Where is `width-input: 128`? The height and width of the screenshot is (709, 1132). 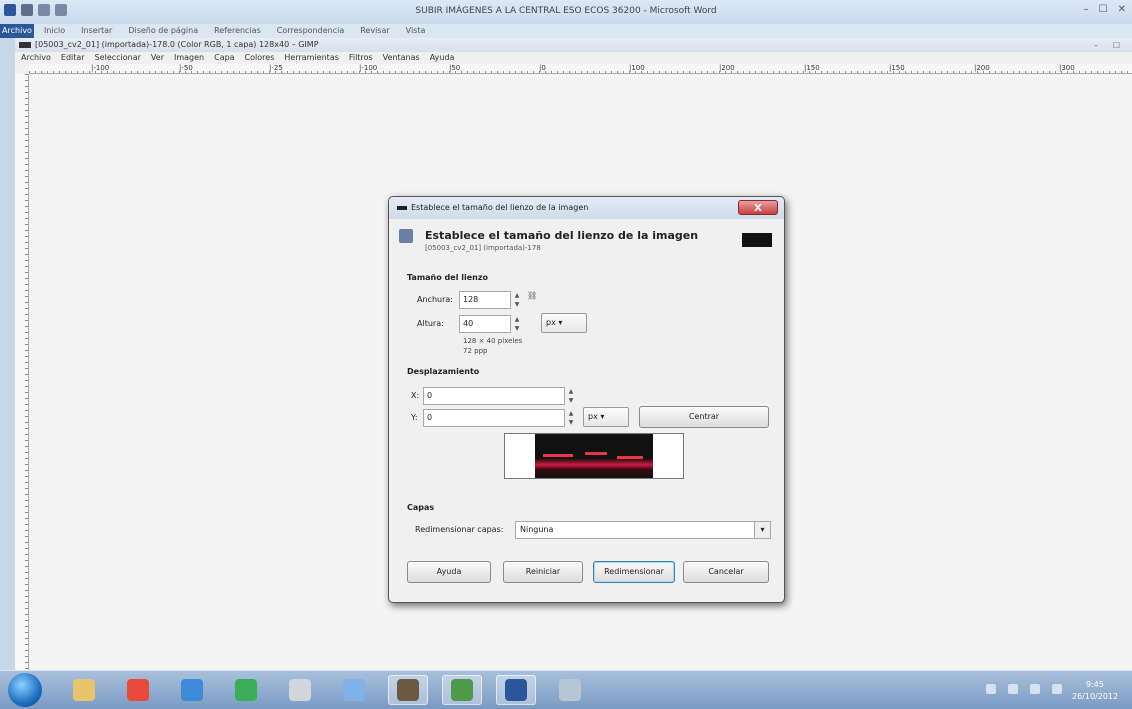 width-input: 128 is located at coordinates (485, 300).